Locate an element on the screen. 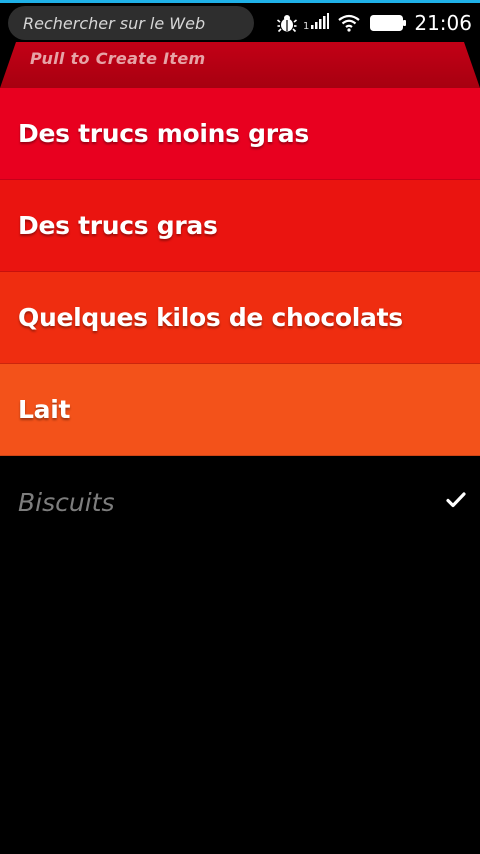 The height and width of the screenshot is (854, 480). wifi-icon is located at coordinates (349, 23).